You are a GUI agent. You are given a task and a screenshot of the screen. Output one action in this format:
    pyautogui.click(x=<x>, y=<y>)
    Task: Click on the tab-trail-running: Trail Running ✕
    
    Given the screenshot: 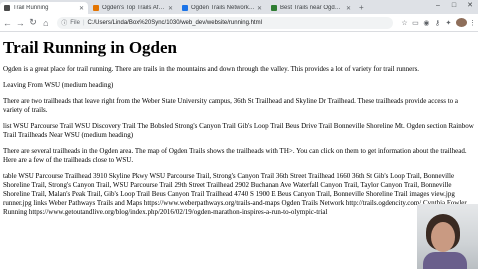 What is the action you would take?
    pyautogui.click(x=44, y=8)
    